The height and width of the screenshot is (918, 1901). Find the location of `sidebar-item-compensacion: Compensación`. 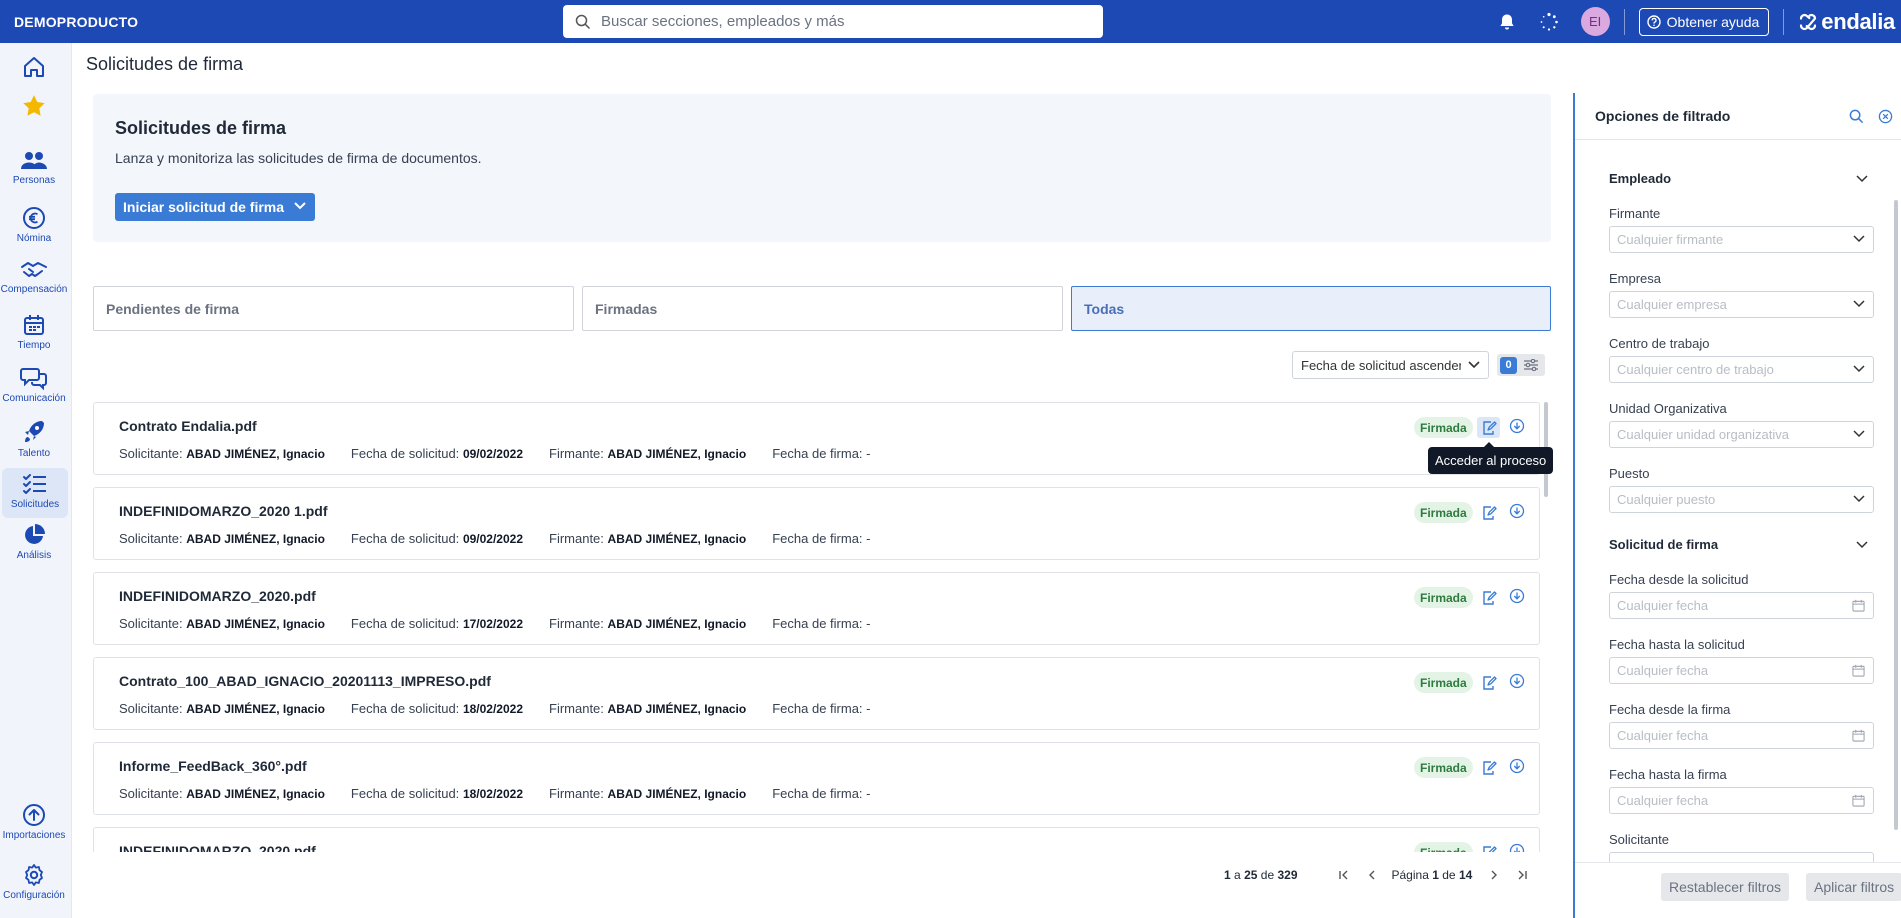

sidebar-item-compensacion: Compensación is located at coordinates (34, 277).